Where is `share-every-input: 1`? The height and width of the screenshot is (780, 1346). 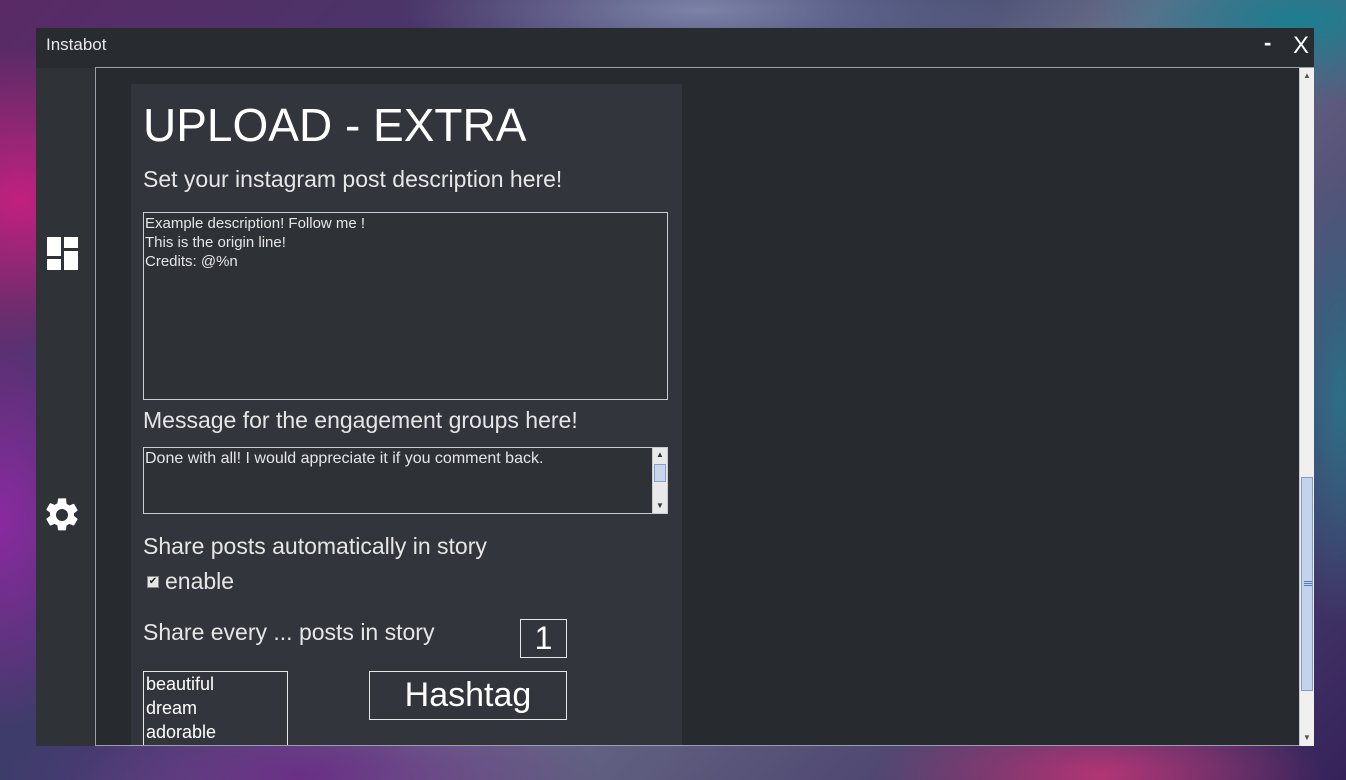
share-every-input: 1 is located at coordinates (543, 638).